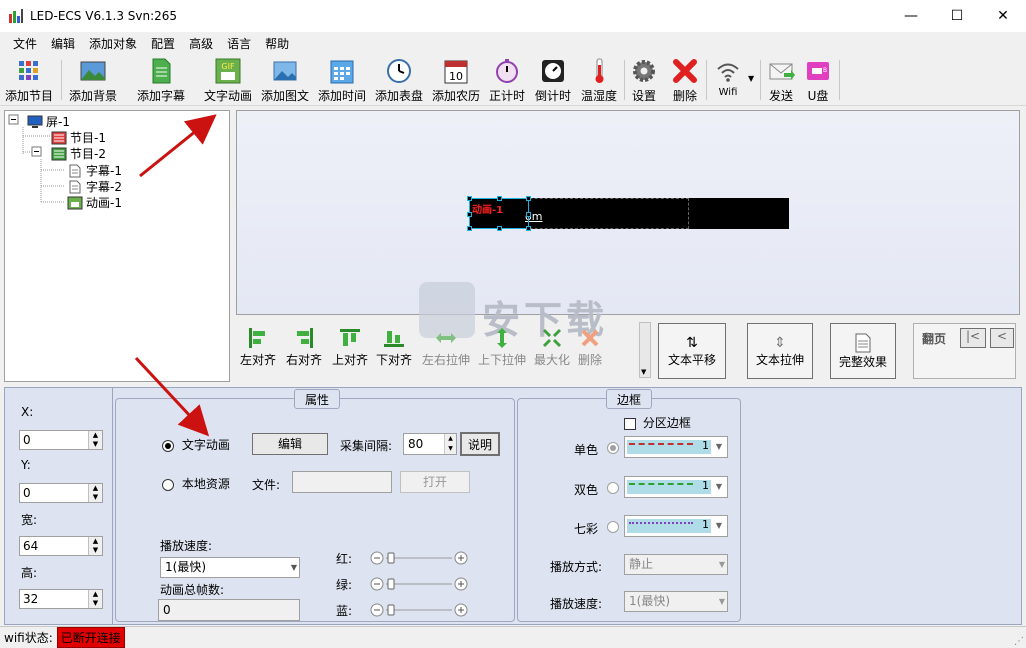 The image size is (1026, 648). I want to click on add-time-button: 添加时间, so click(342, 80).